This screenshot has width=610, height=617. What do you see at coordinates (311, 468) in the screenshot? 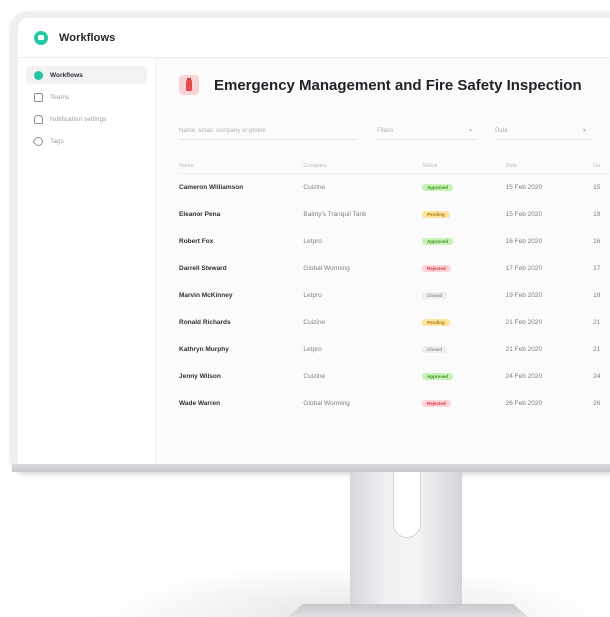
I see `monitor-chin` at bounding box center [311, 468].